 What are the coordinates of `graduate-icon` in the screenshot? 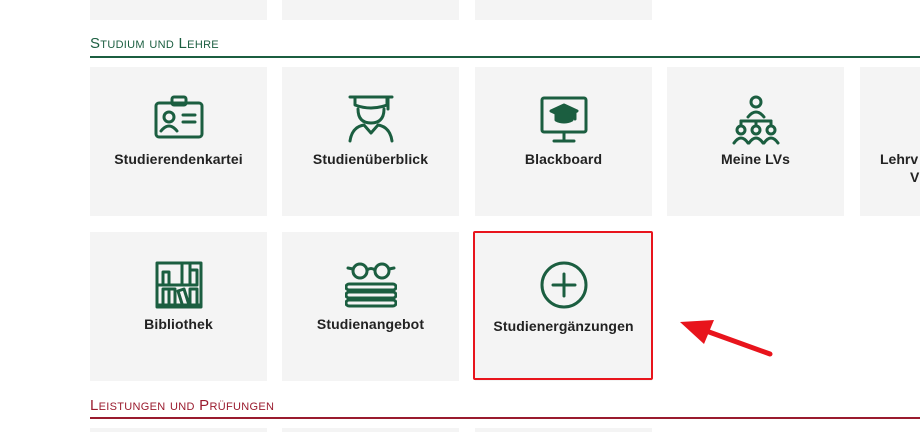 It's located at (370, 119).